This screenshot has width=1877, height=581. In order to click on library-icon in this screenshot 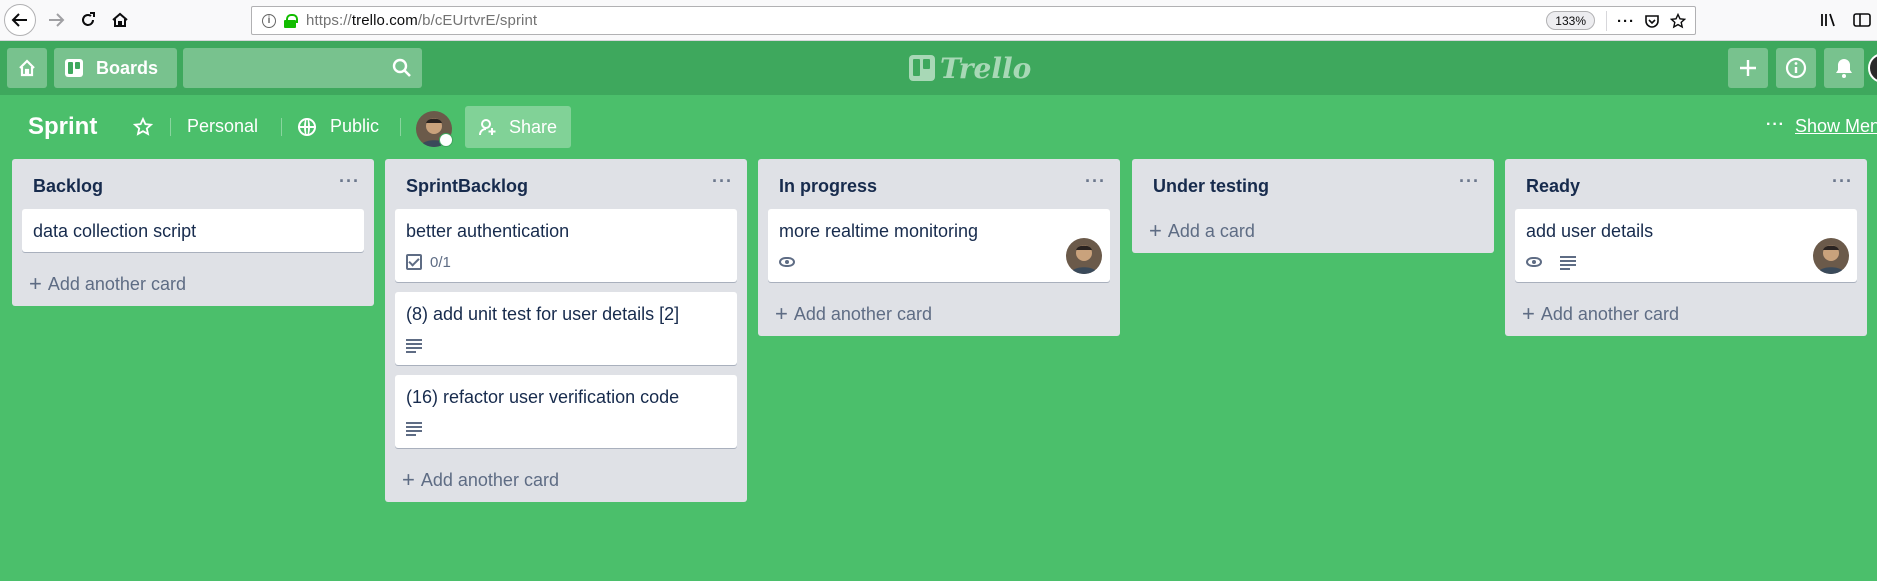, I will do `click(1829, 20)`.